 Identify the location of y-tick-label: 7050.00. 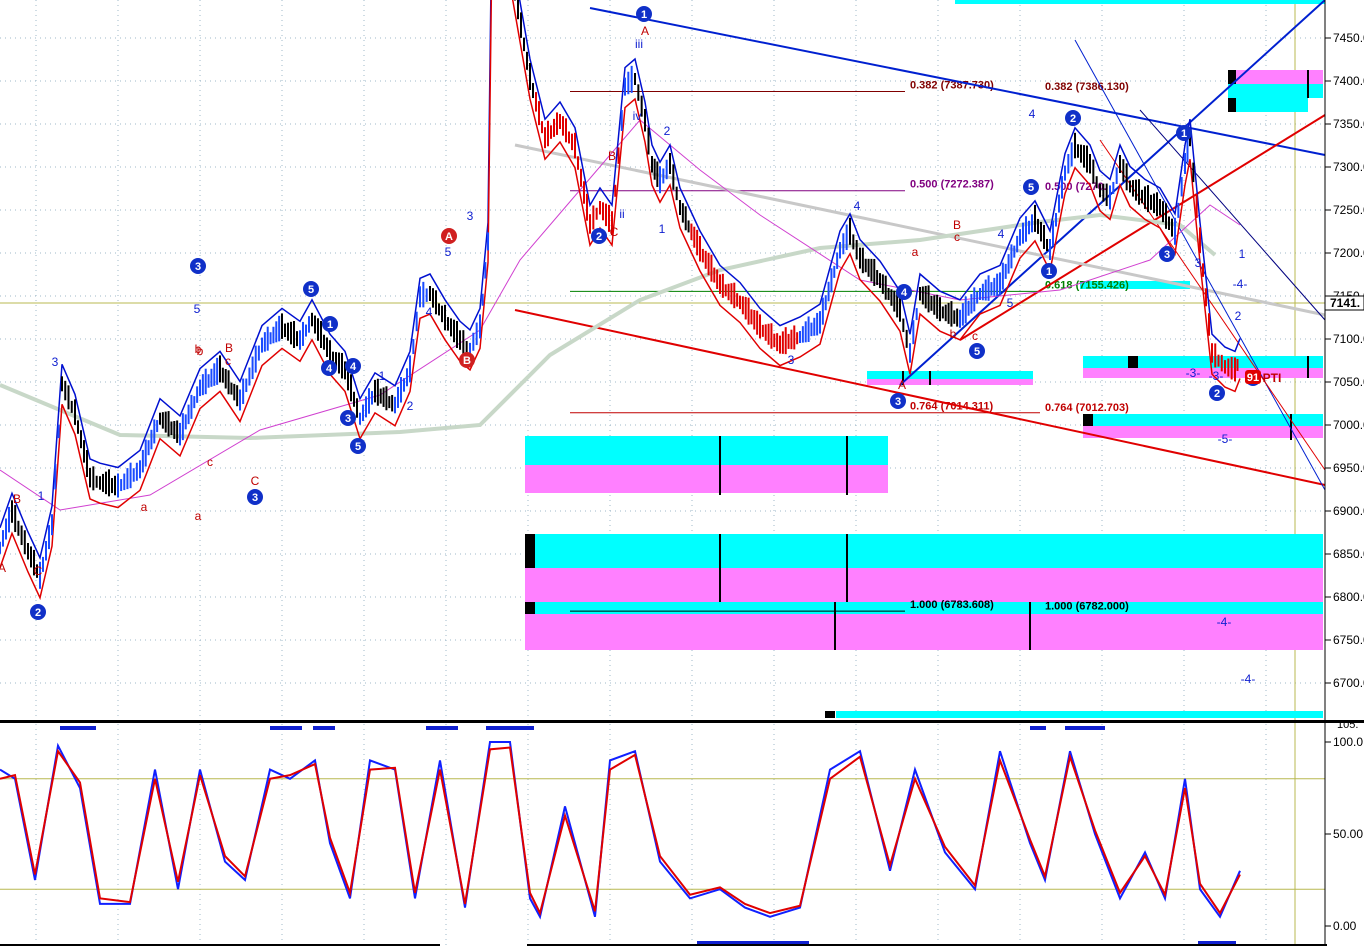
(1348, 382).